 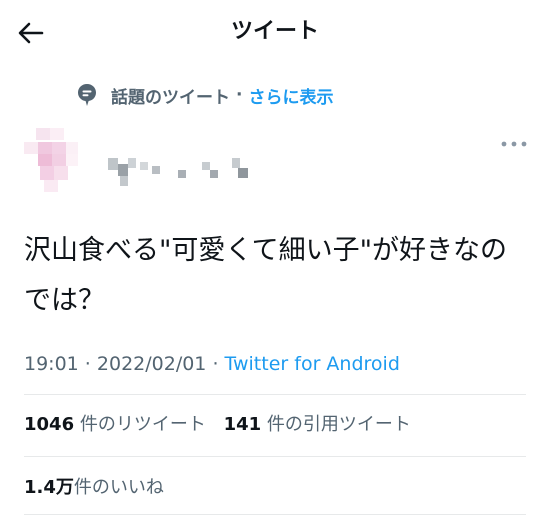 What do you see at coordinates (142, 424) in the screenshot?
I see `retweets-label: 件のリツイート` at bounding box center [142, 424].